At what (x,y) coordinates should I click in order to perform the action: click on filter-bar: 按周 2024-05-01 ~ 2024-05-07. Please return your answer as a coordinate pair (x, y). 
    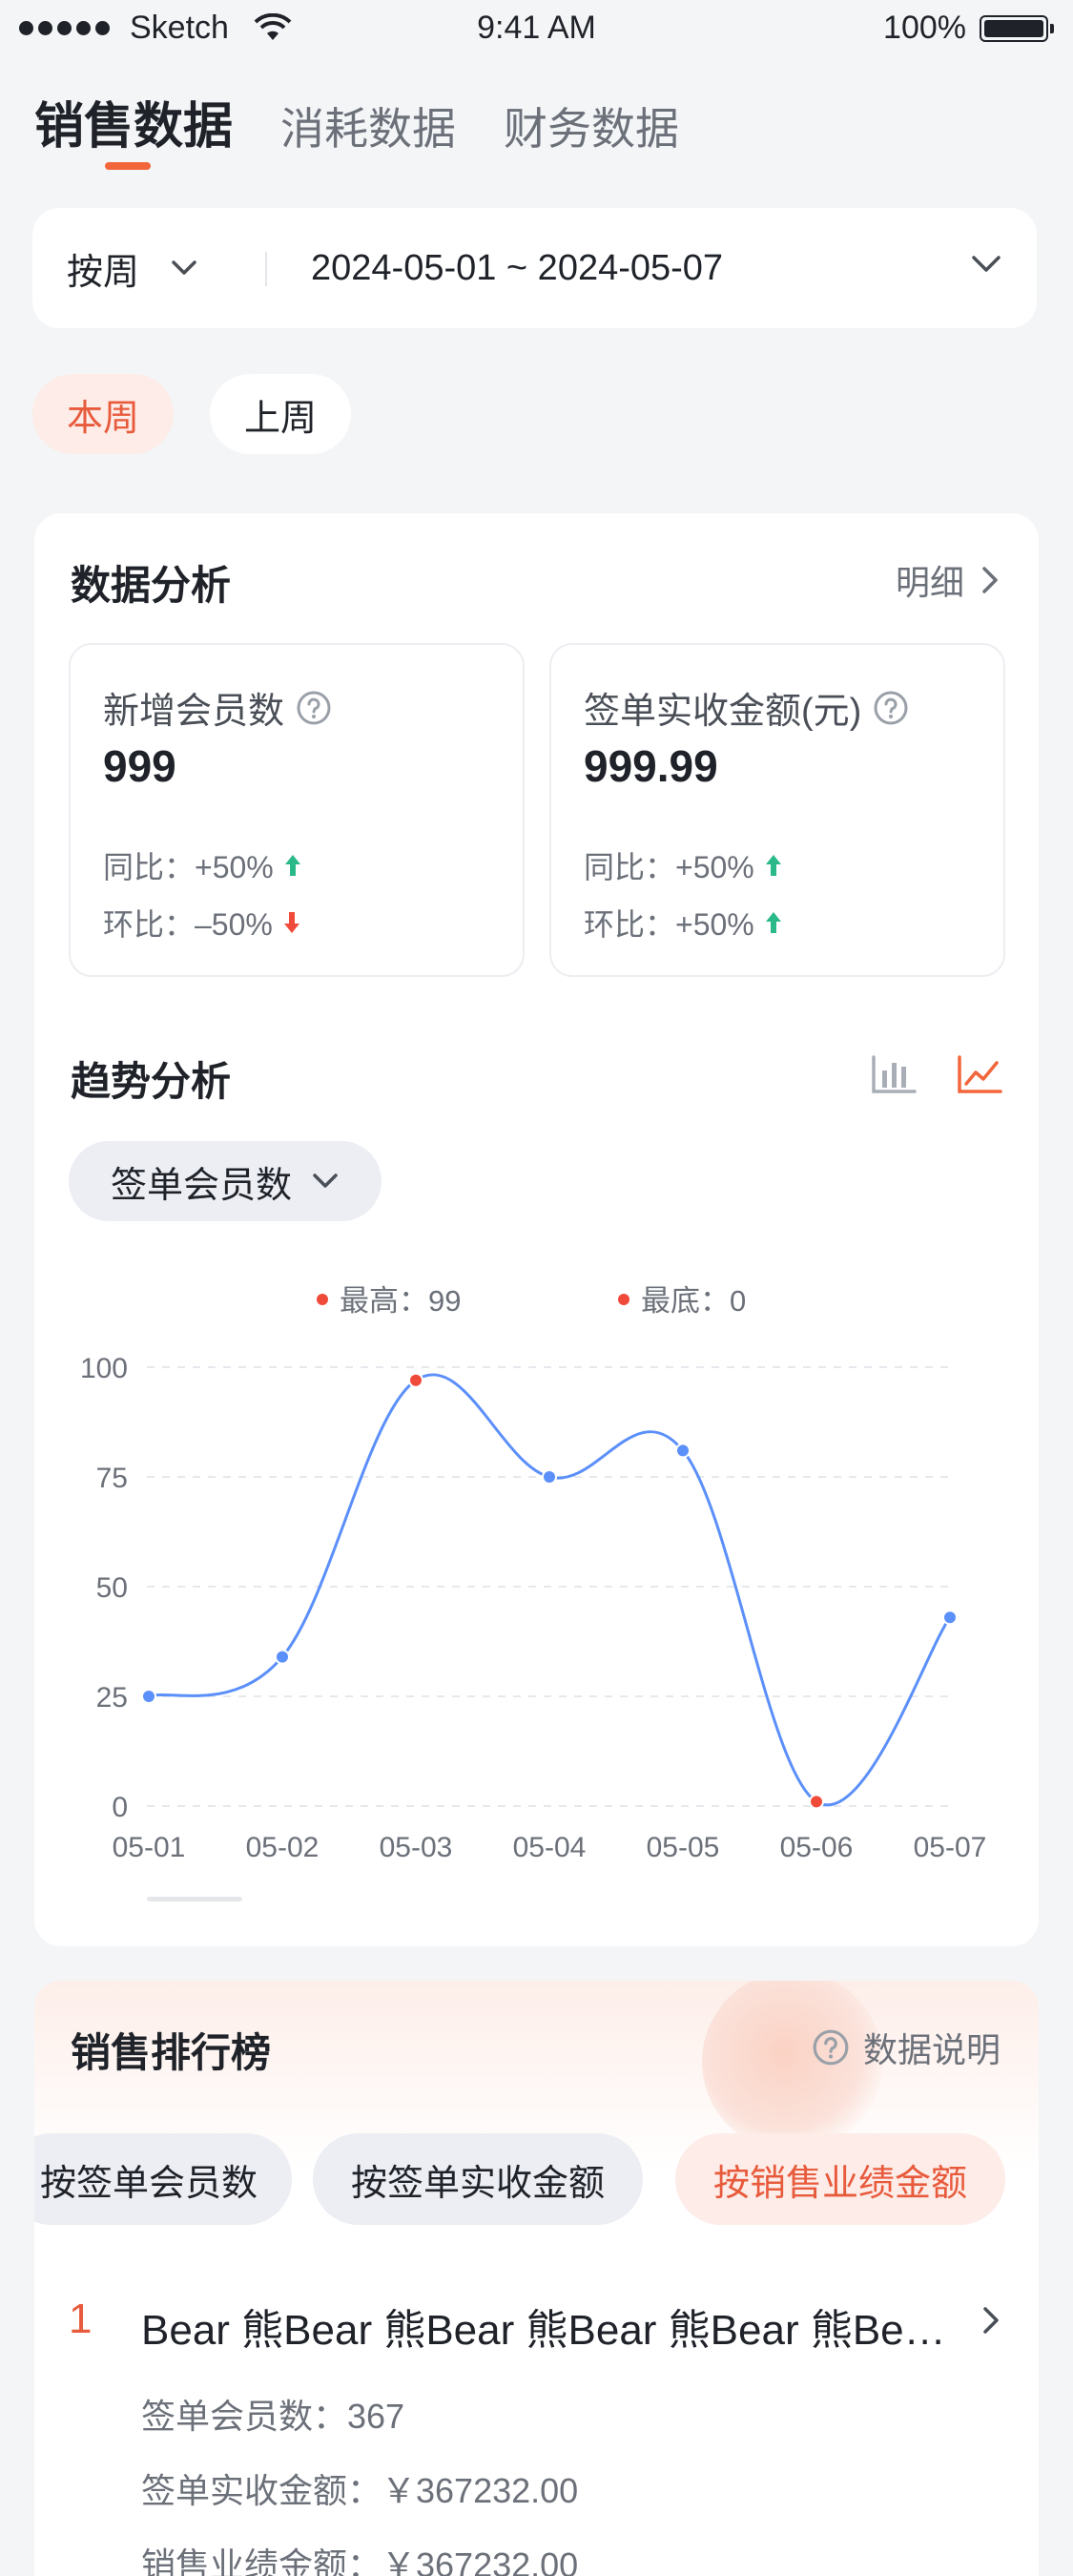
    Looking at the image, I should click on (534, 268).